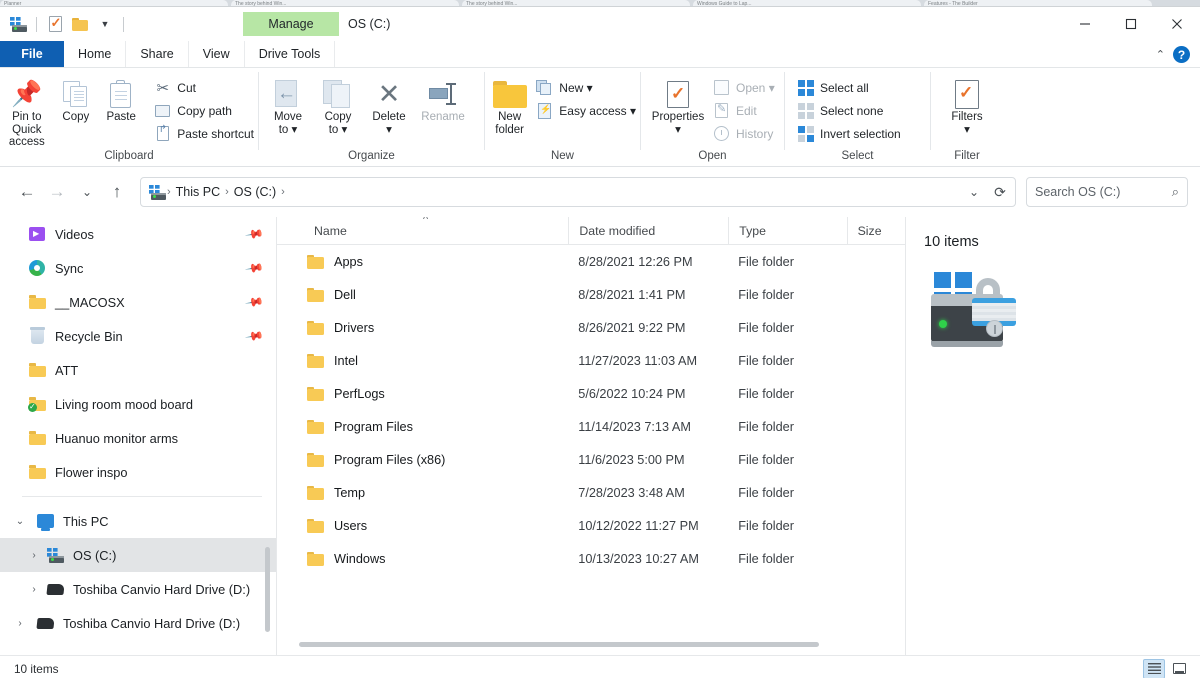 This screenshot has height=678, width=1200. Describe the element at coordinates (422, 360) in the screenshot. I see `file-name-cell: Intel` at that location.